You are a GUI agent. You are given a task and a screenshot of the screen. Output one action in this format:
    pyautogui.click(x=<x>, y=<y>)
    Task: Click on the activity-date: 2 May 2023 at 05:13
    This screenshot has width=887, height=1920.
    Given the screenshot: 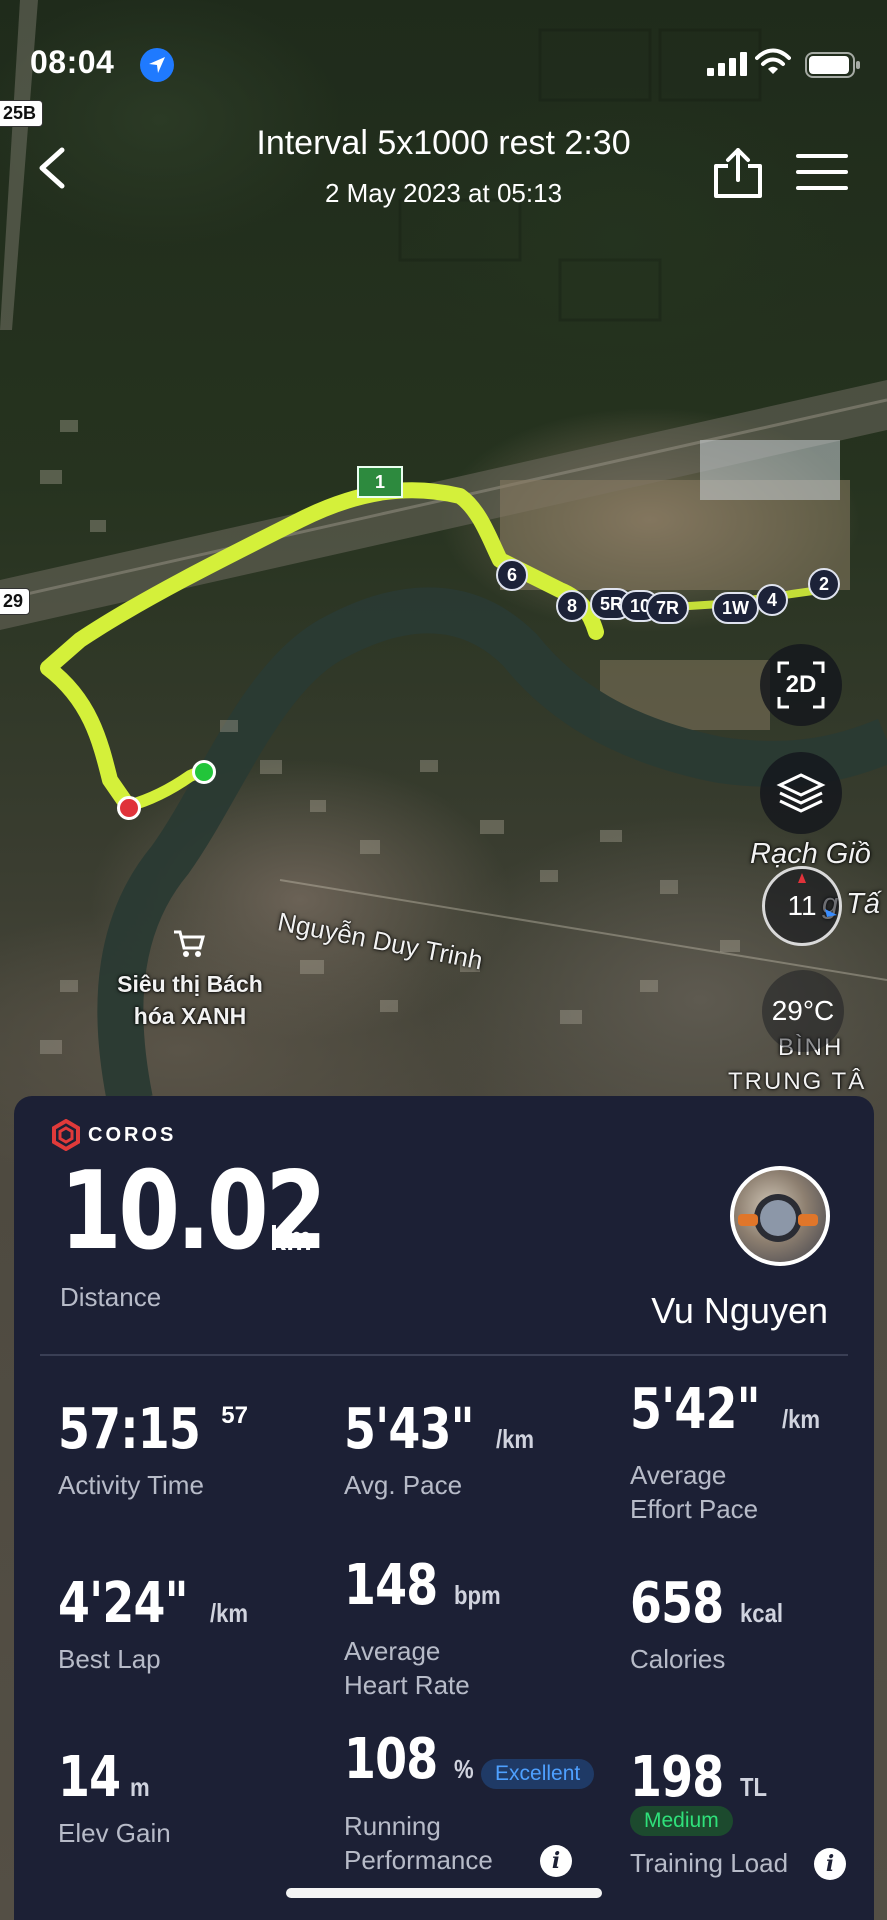 What is the action you would take?
    pyautogui.click(x=443, y=193)
    